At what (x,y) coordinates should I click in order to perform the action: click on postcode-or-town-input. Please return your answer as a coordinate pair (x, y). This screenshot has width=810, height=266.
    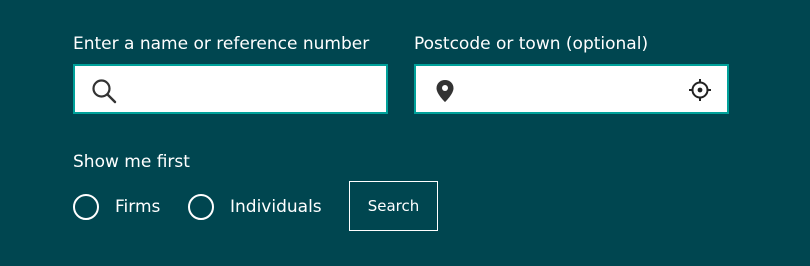
    Looking at the image, I should click on (573, 89).